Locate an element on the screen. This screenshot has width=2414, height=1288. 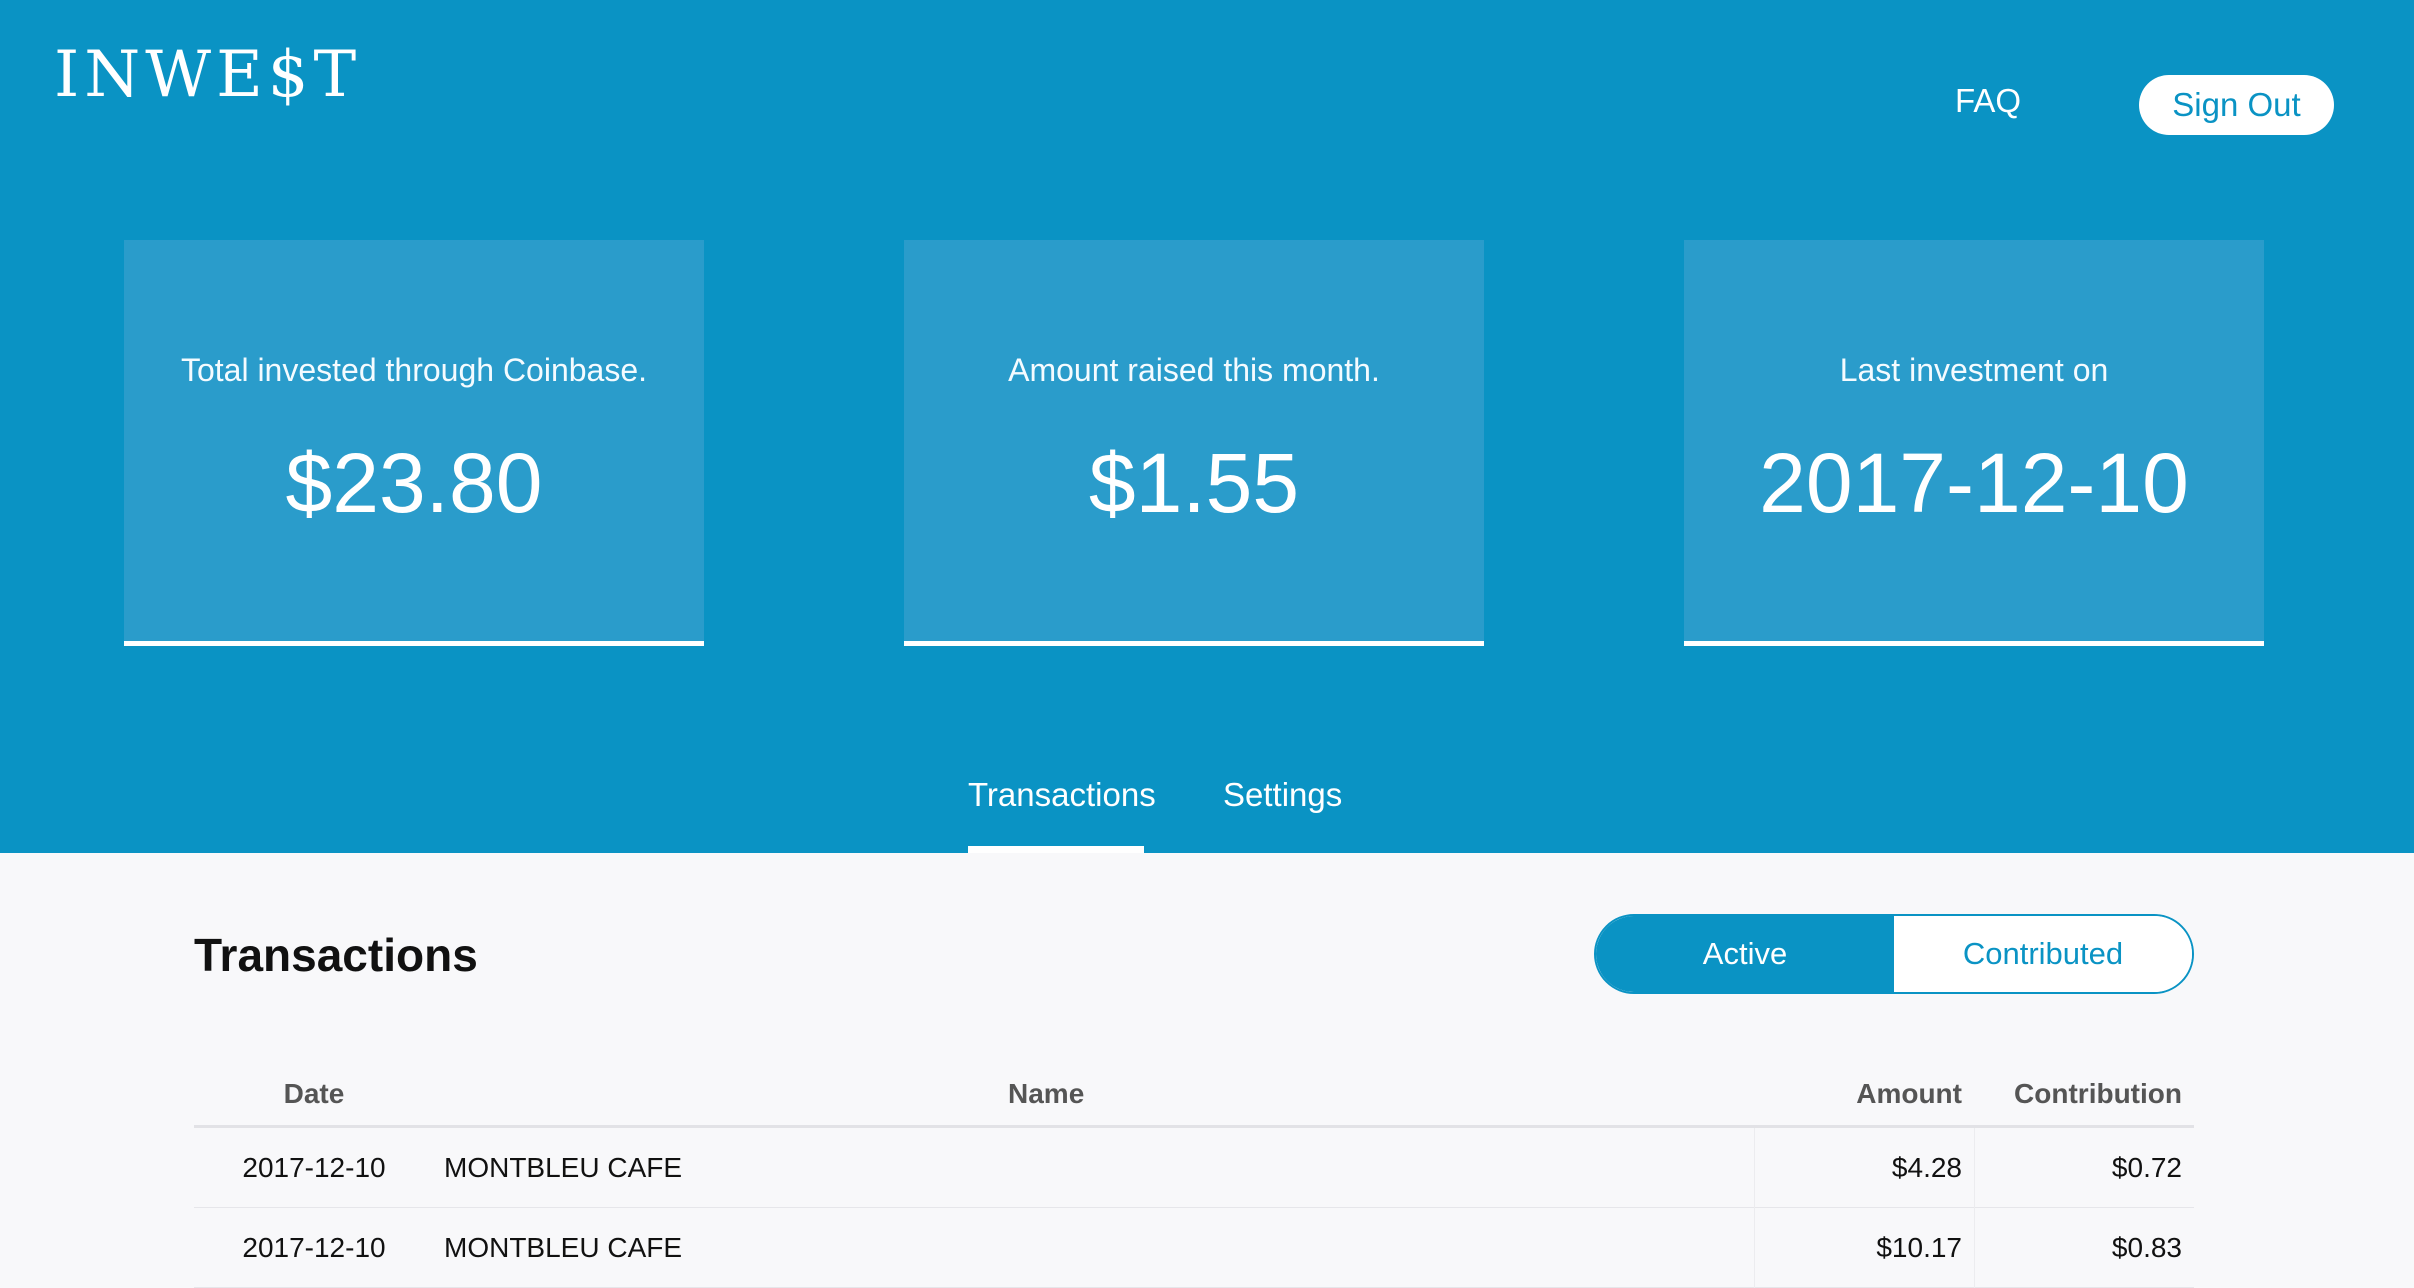
stat-card-value: $23.80 is located at coordinates (414, 483).